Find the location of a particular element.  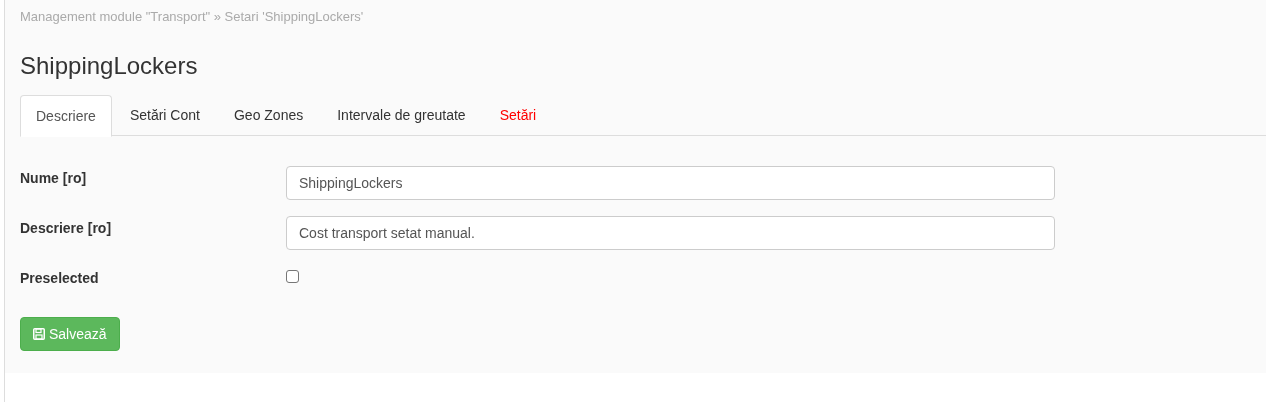

page-title: ShippingLockers is located at coordinates (109, 66).